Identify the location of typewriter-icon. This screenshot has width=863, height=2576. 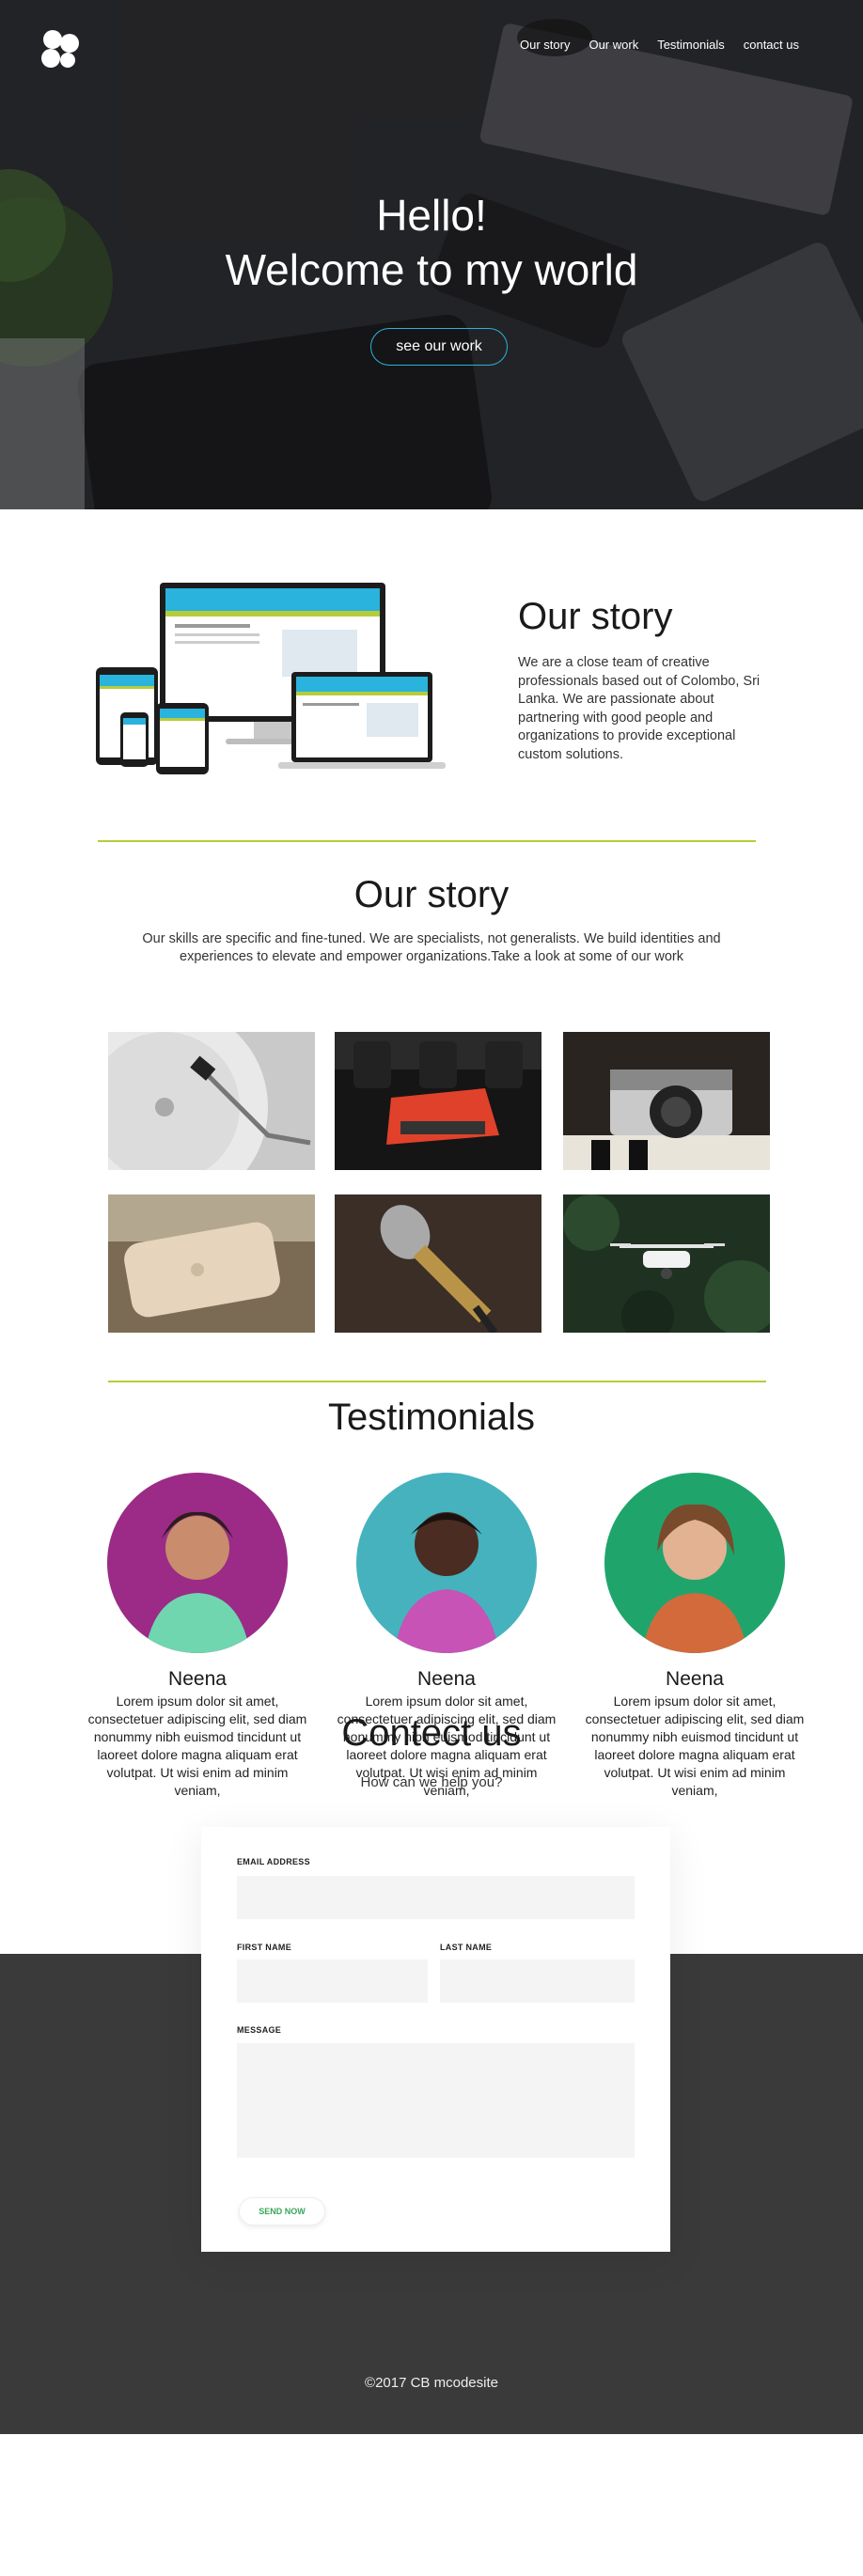
(438, 1101).